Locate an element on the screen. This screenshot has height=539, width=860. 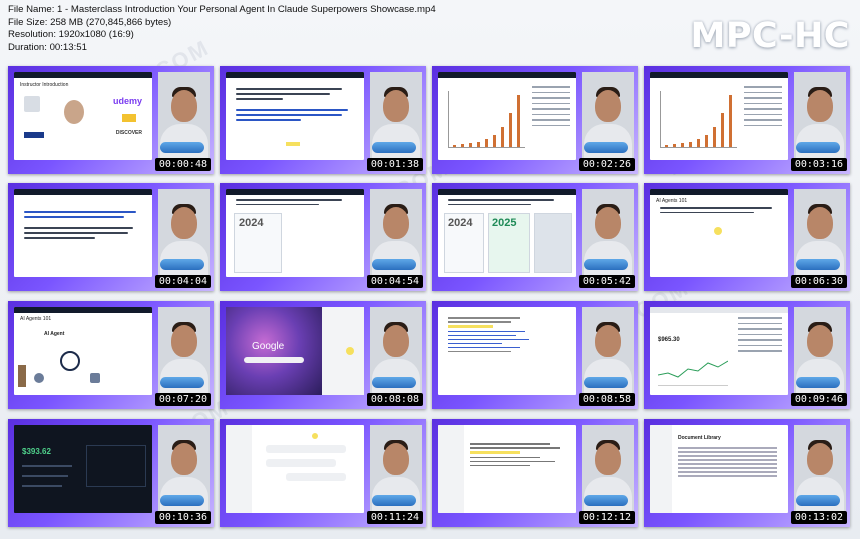
thumbnail: 00:02:26 is located at coordinates (535, 120).